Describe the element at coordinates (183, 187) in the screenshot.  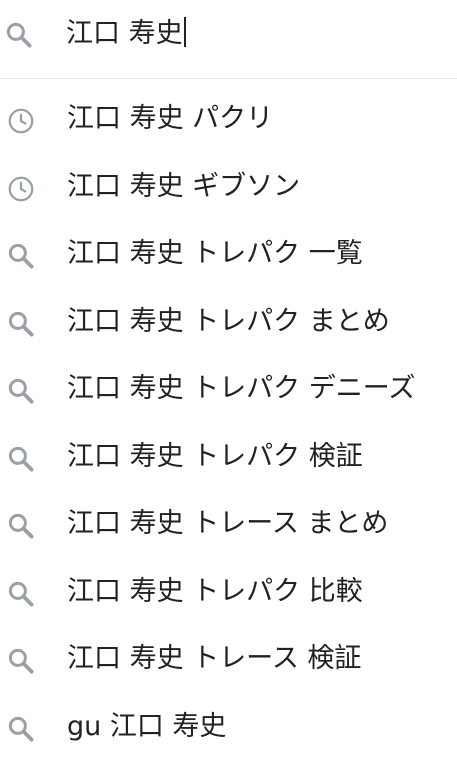
I see `suggestion-text: 江口 寿史 ギブソン` at that location.